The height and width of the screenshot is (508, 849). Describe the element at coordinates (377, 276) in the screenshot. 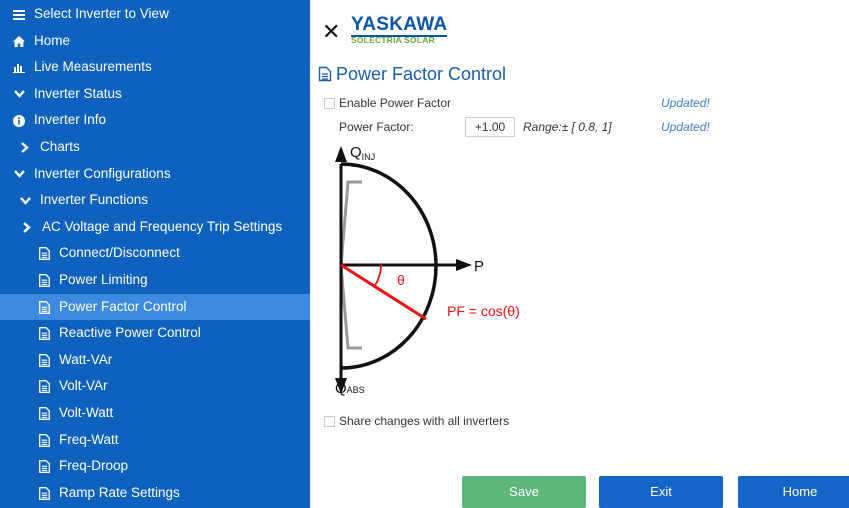

I see `theta-arc` at that location.